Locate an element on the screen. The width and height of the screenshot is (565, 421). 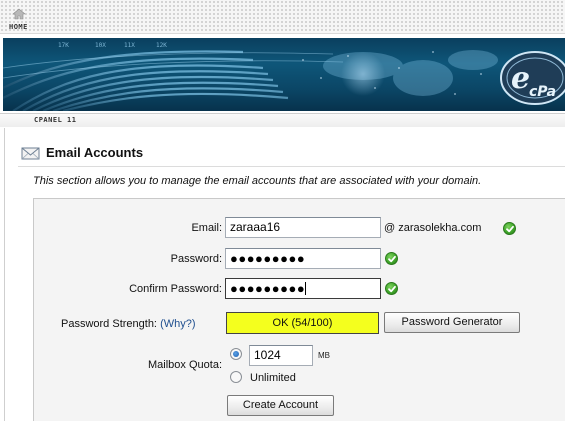
quota-value: 1024 is located at coordinates (267, 355).